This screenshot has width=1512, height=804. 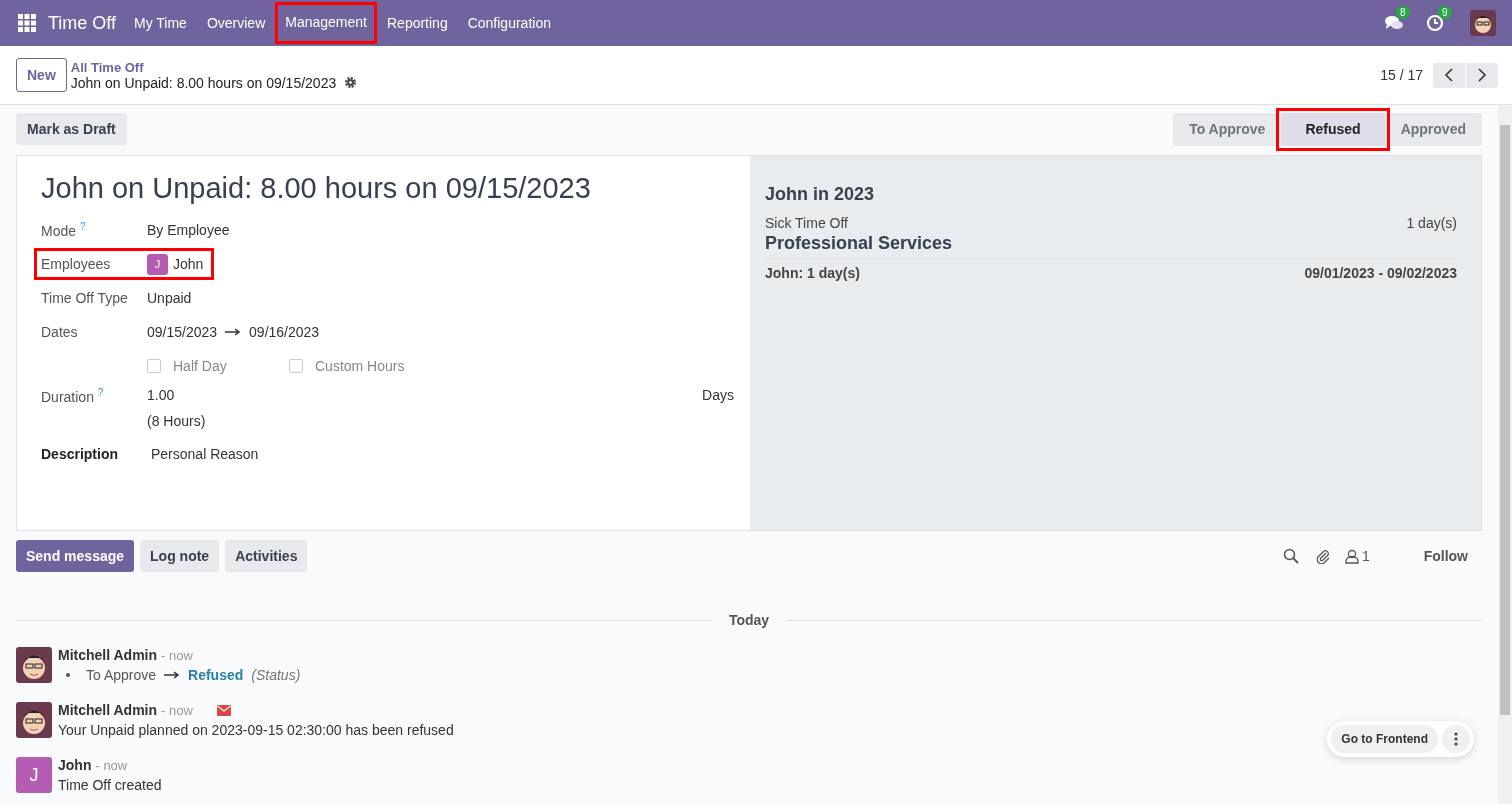 What do you see at coordinates (256, 730) in the screenshot?
I see `message-text: Your Unpaid planned on 2023-09-15 02:30:00 has been refused` at bounding box center [256, 730].